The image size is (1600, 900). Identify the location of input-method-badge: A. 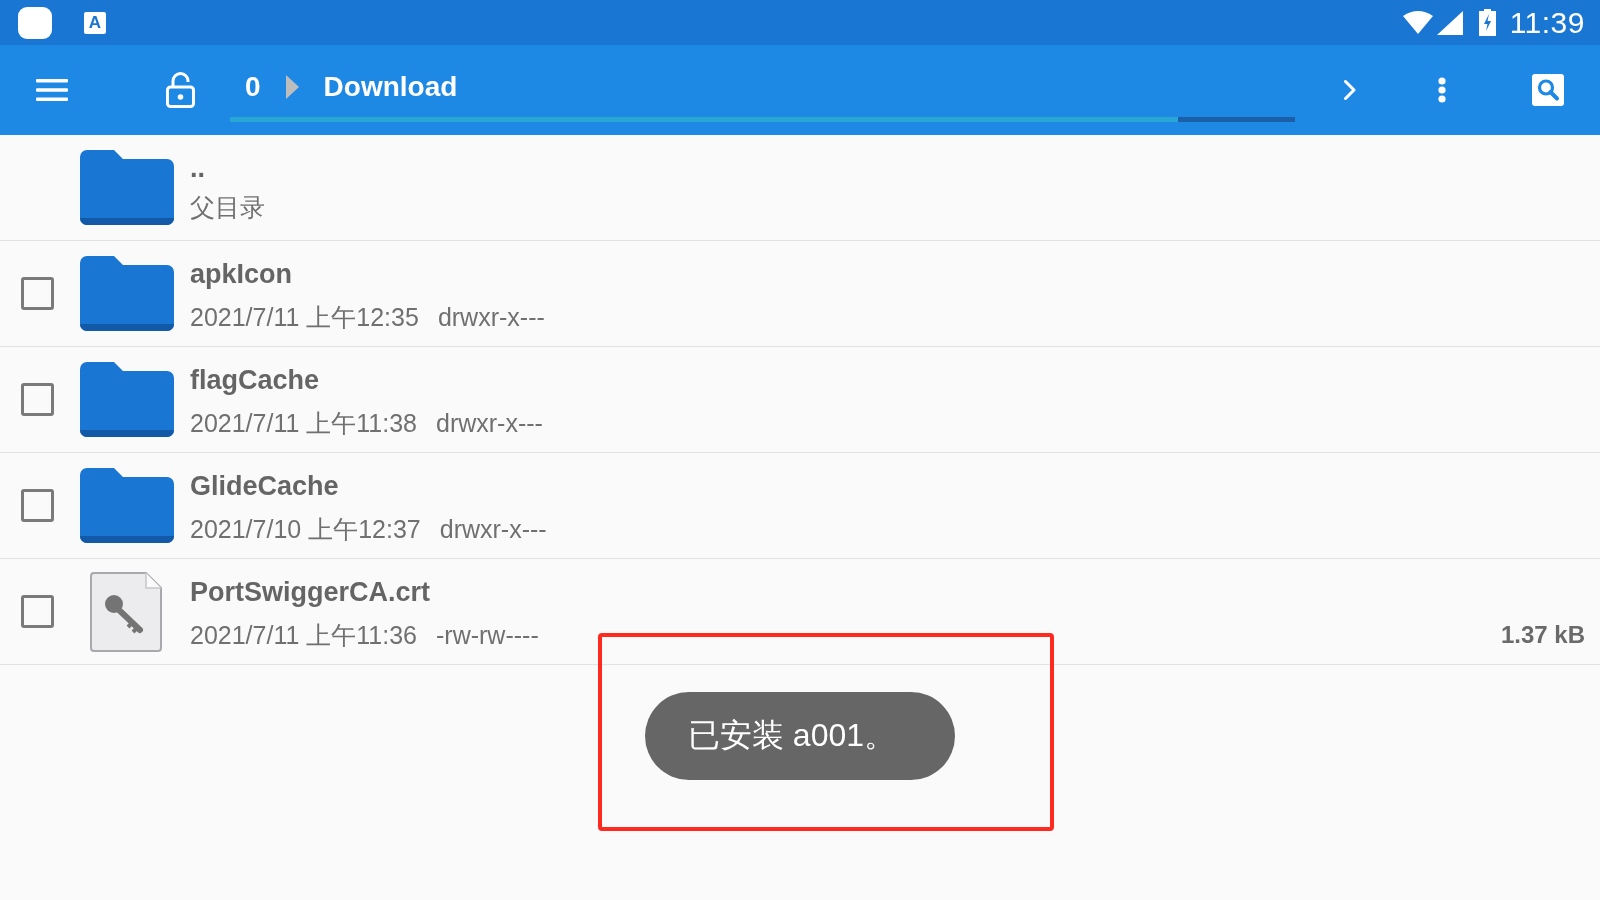
(95, 22).